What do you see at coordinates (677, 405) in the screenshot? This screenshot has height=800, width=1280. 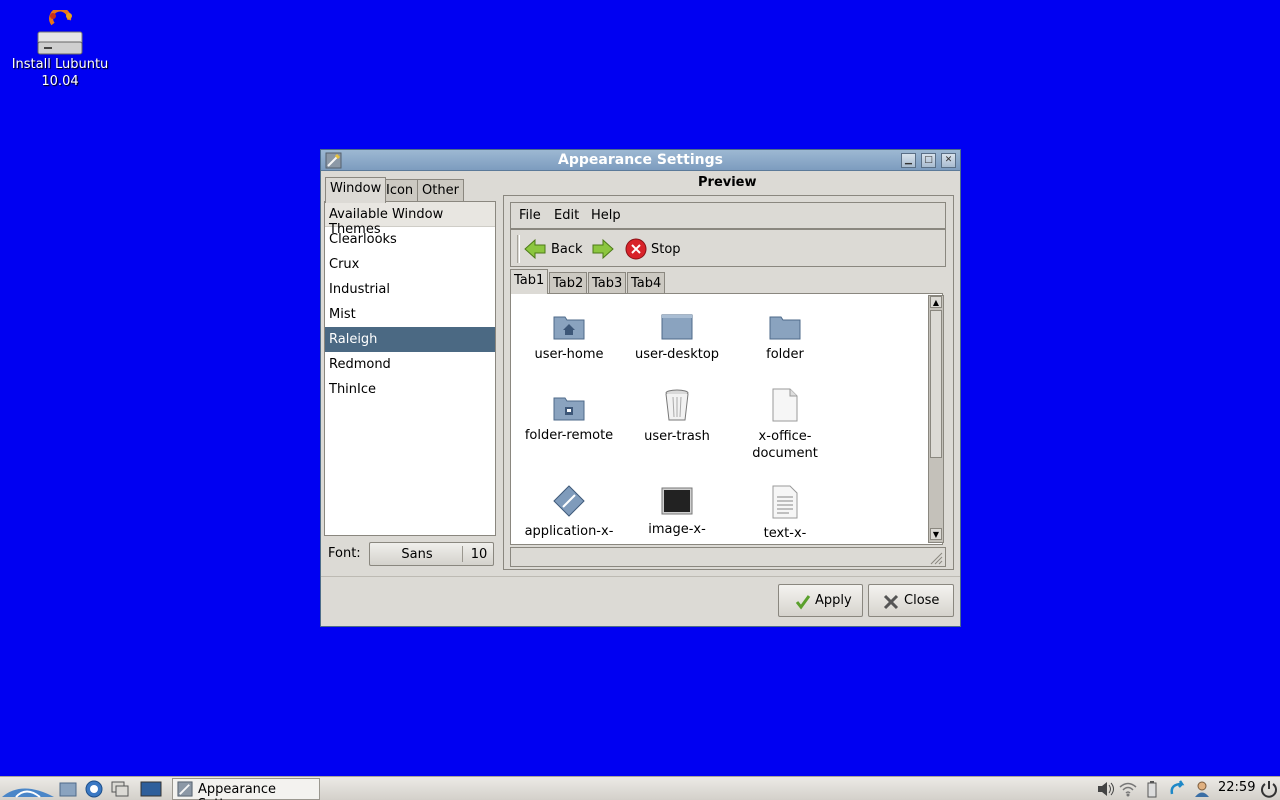 I see `user-trash-icon` at bounding box center [677, 405].